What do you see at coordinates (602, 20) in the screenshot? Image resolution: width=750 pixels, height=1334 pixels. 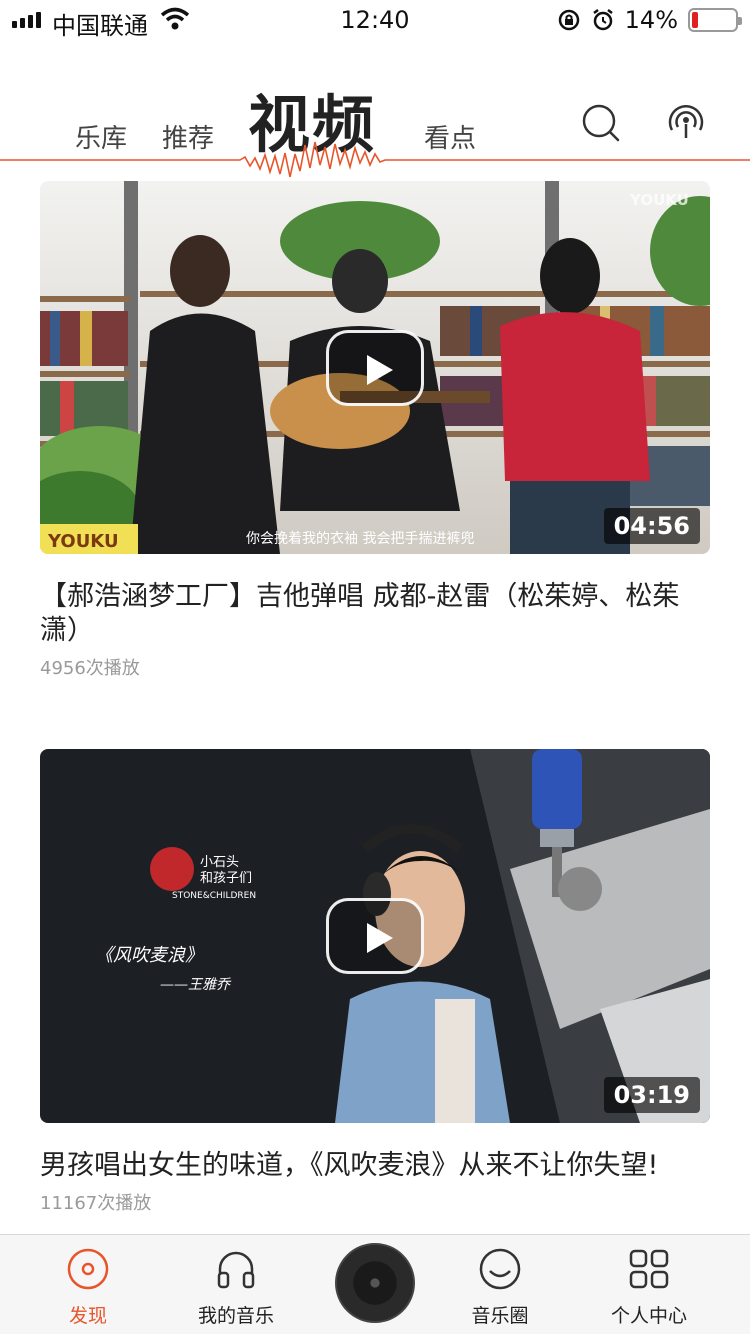 I see `alarm-icon` at bounding box center [602, 20].